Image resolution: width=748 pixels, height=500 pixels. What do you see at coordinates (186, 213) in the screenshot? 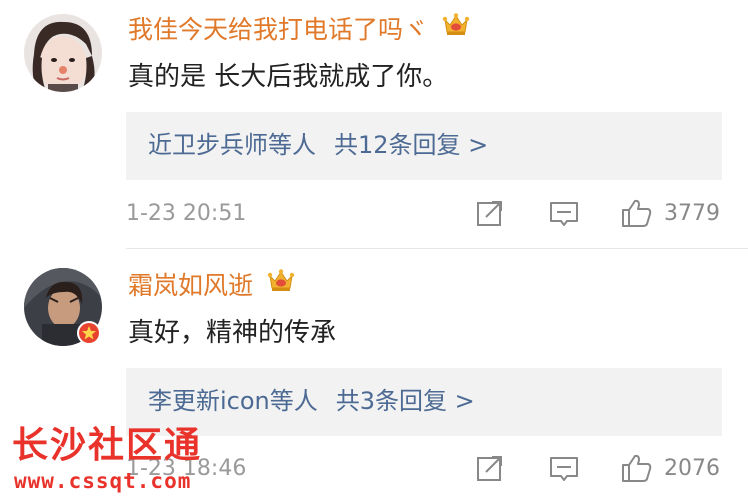
I see `timestamp: 1-23 20:51` at bounding box center [186, 213].